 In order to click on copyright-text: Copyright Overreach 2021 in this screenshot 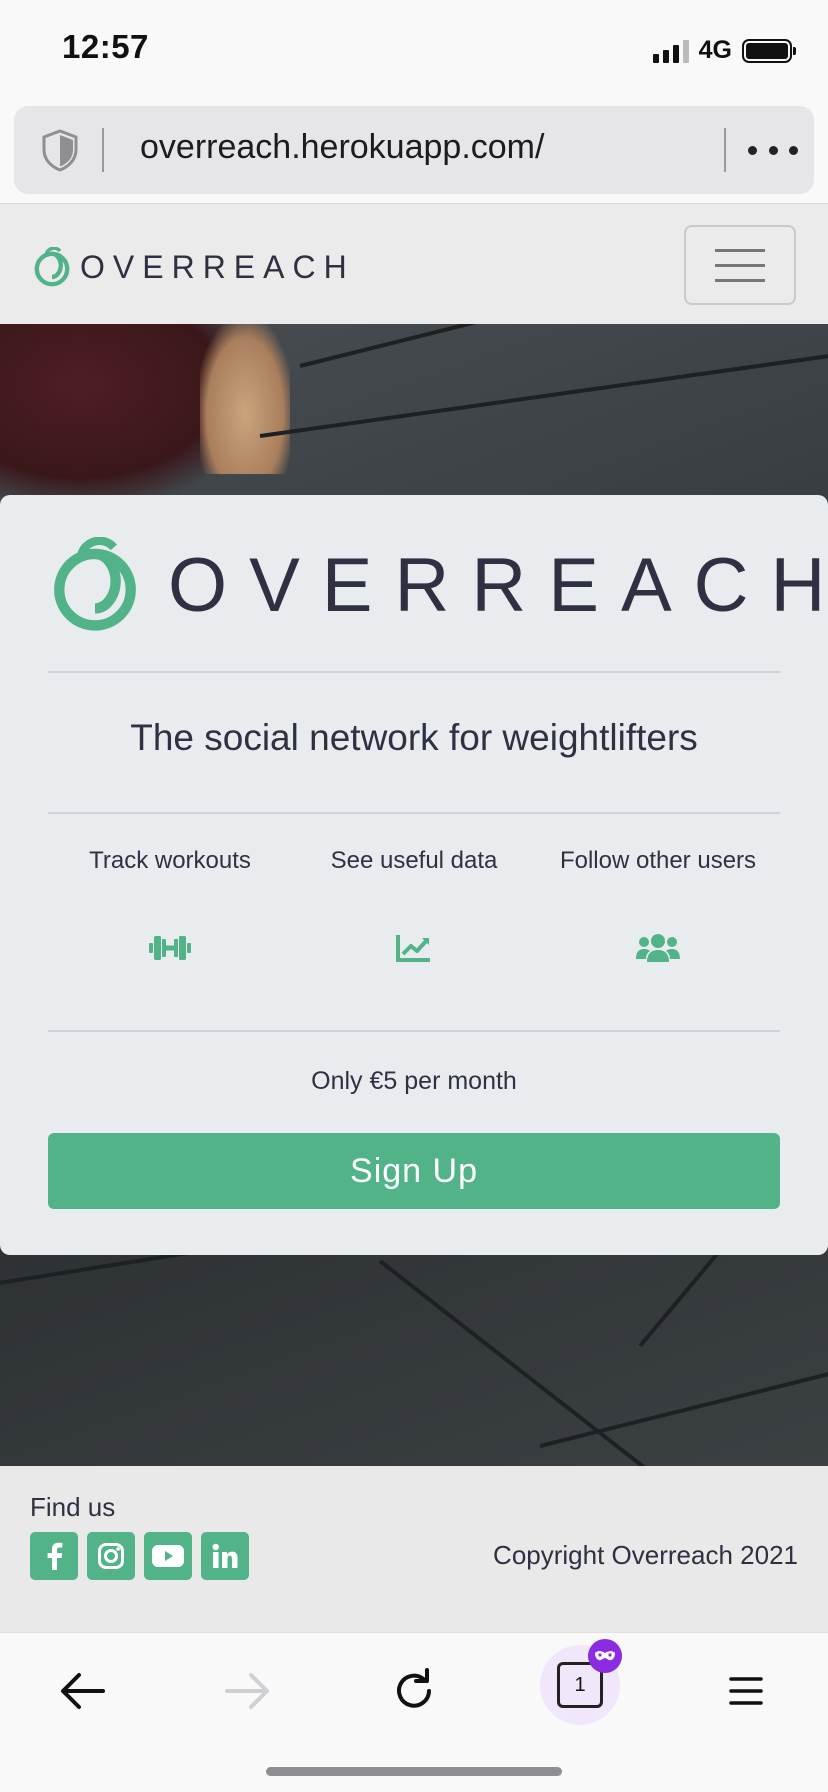, I will do `click(645, 1555)`.